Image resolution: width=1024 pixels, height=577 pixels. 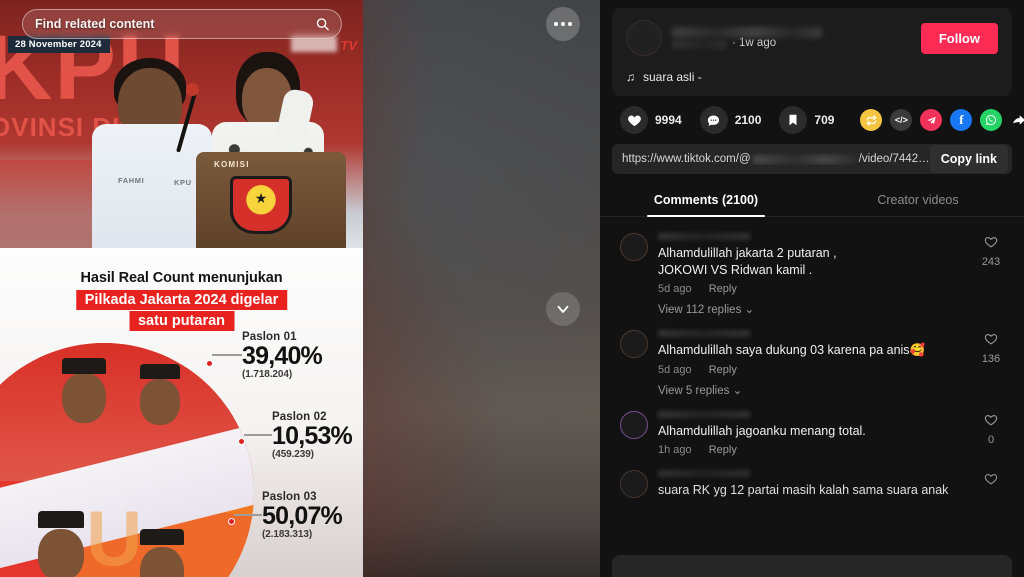 I want to click on view-replies-label: View 112 replies, so click(x=700, y=310).